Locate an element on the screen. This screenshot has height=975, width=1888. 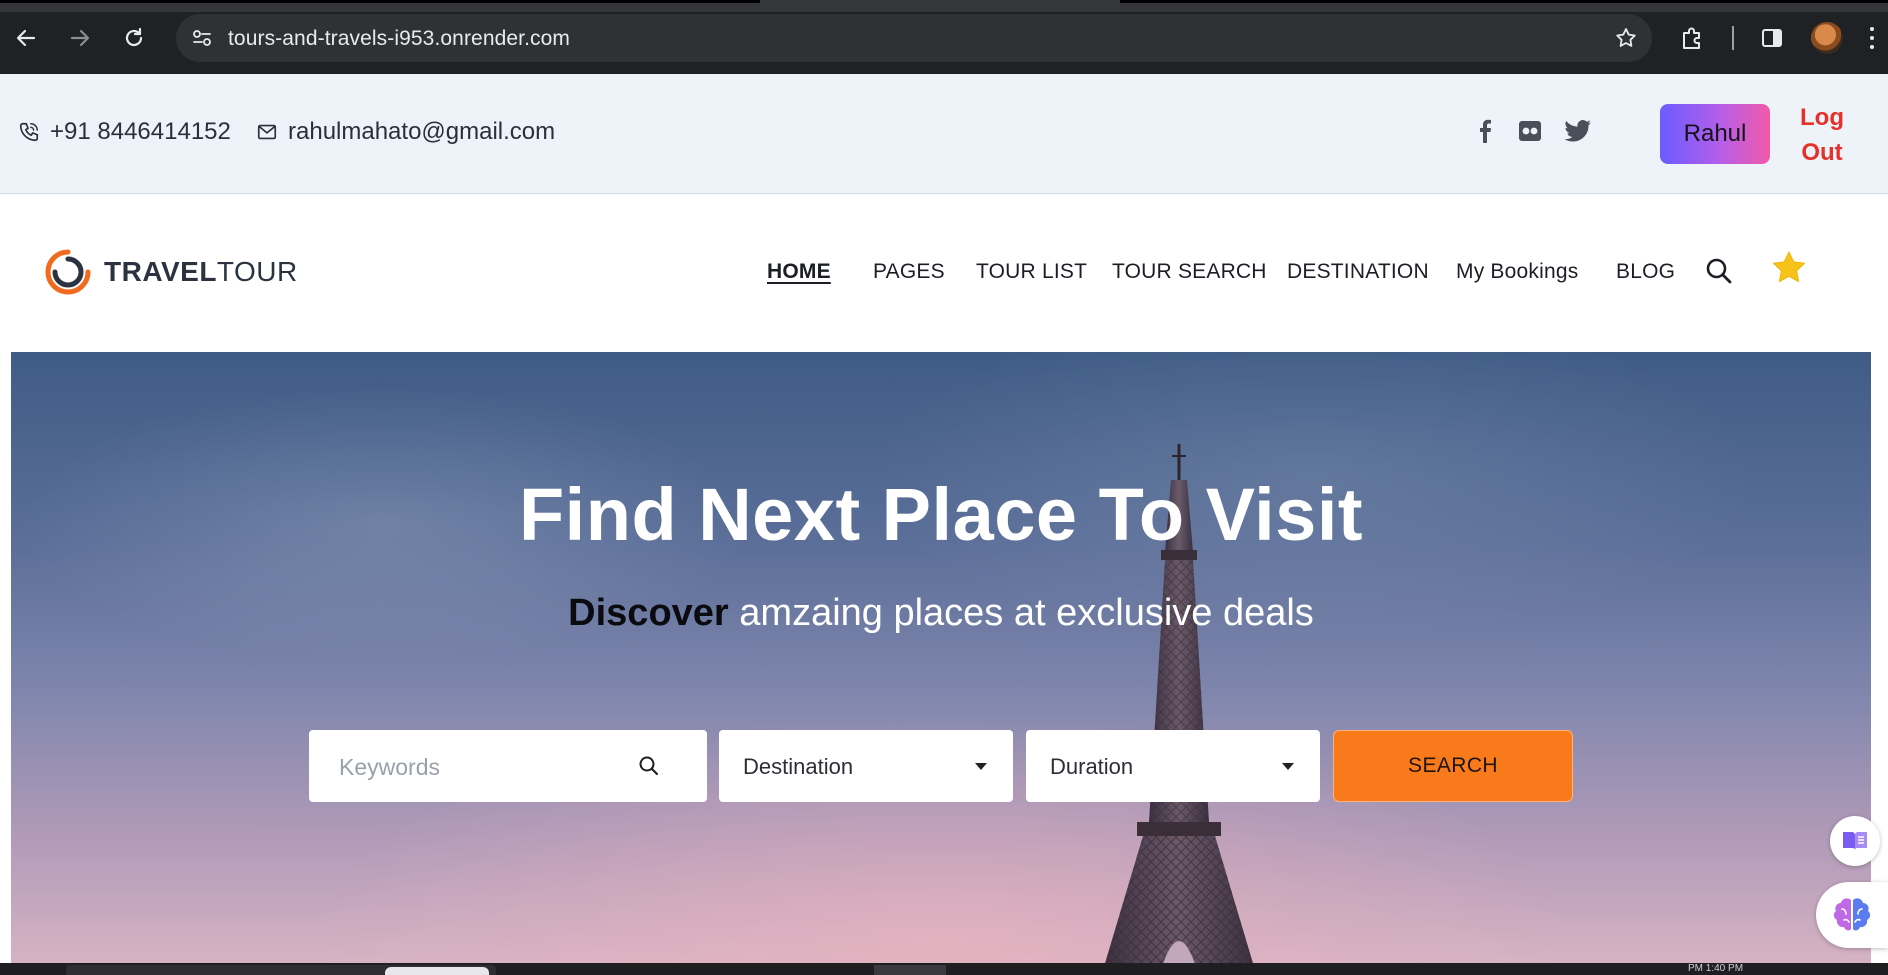
star-icon is located at coordinates (1789, 268).